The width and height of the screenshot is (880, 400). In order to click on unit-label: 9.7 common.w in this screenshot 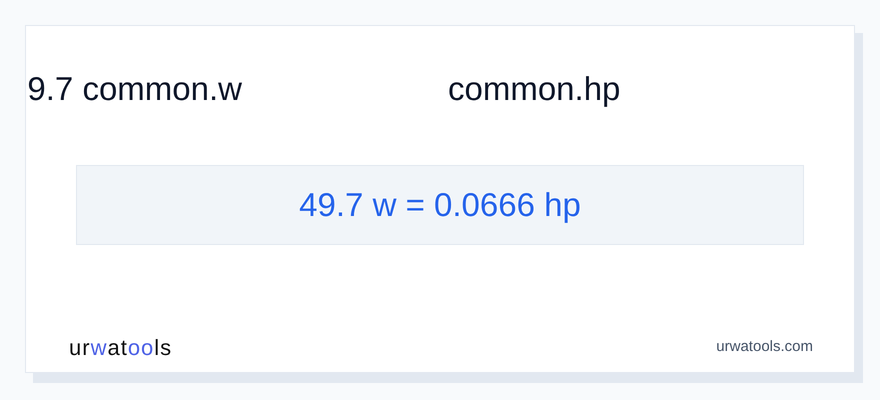, I will do `click(134, 89)`.